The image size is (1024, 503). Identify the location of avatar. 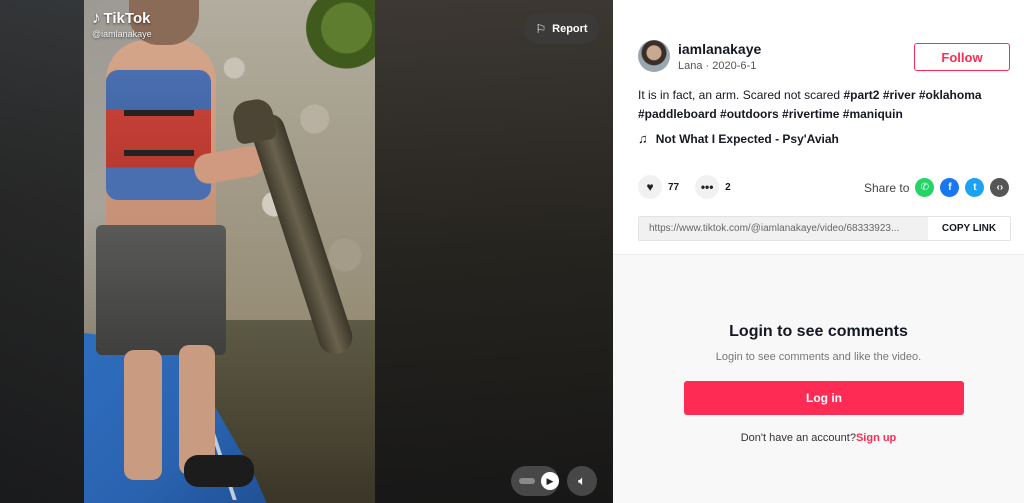
(654, 56).